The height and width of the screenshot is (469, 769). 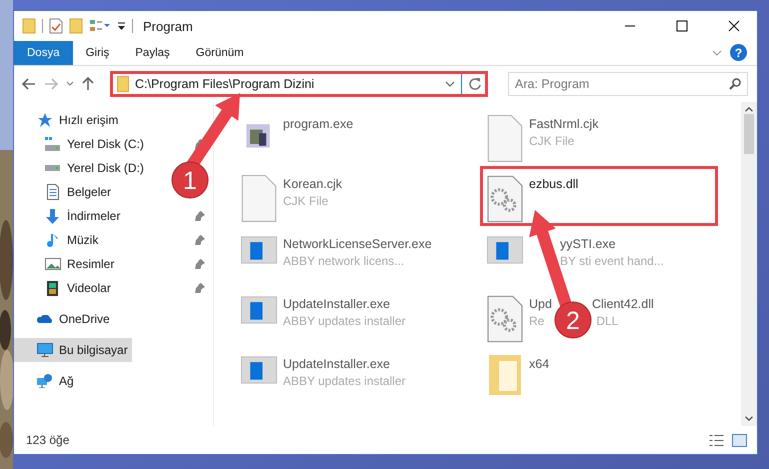 I want to click on file-name: Client42.dll, so click(x=623, y=304).